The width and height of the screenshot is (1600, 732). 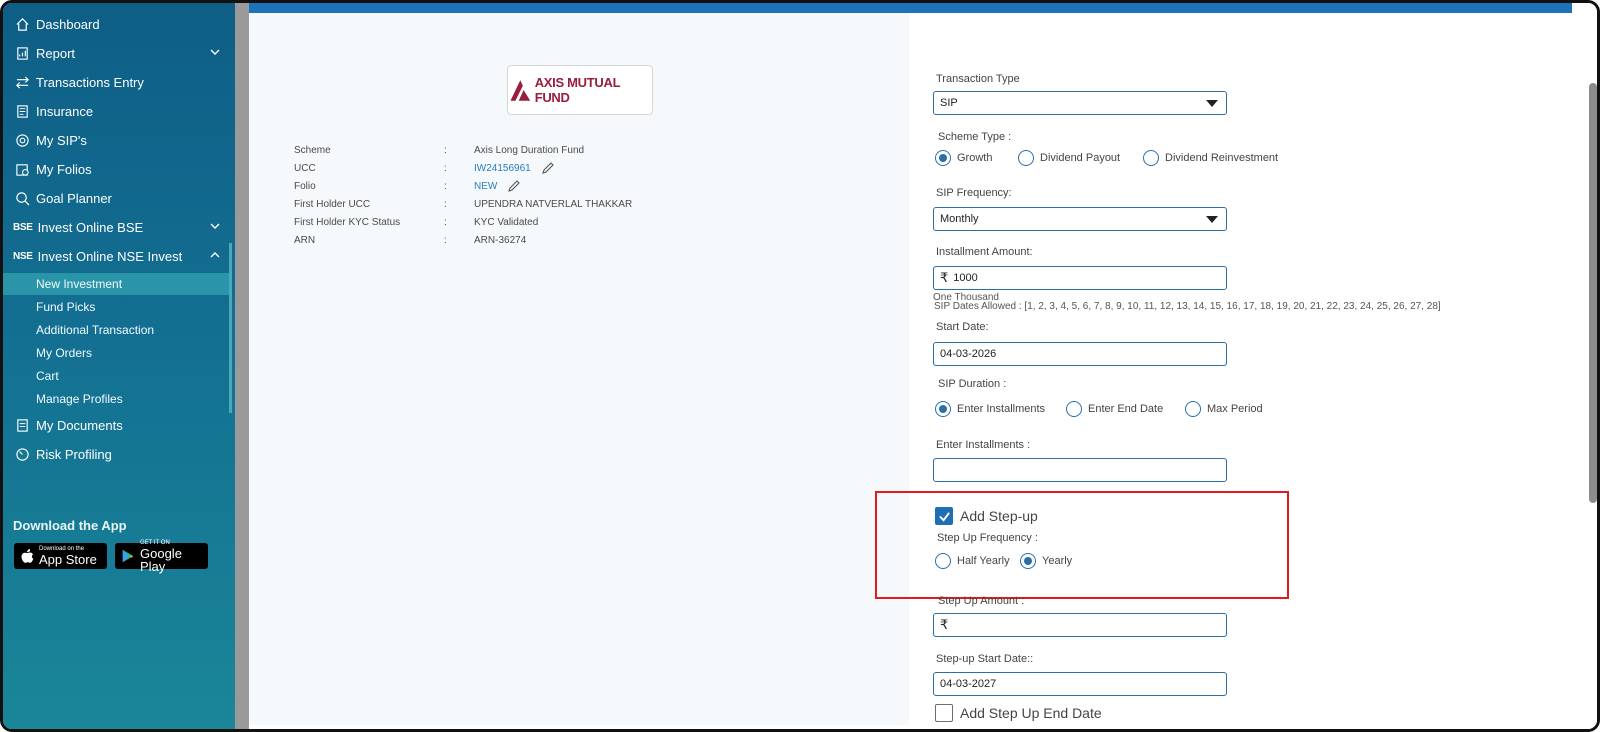 I want to click on stepup-start-date-value: 04-03-2027, so click(x=968, y=684).